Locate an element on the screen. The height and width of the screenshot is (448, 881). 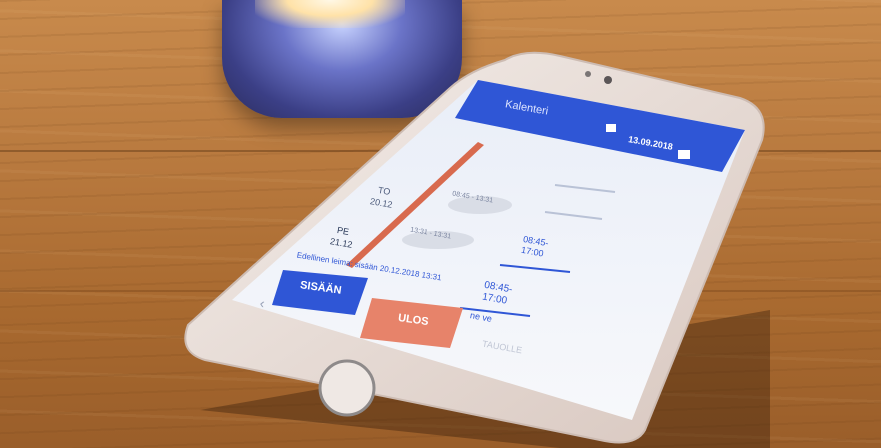
shift-time-2: 08:45- 17:00 is located at coordinates (497, 293).